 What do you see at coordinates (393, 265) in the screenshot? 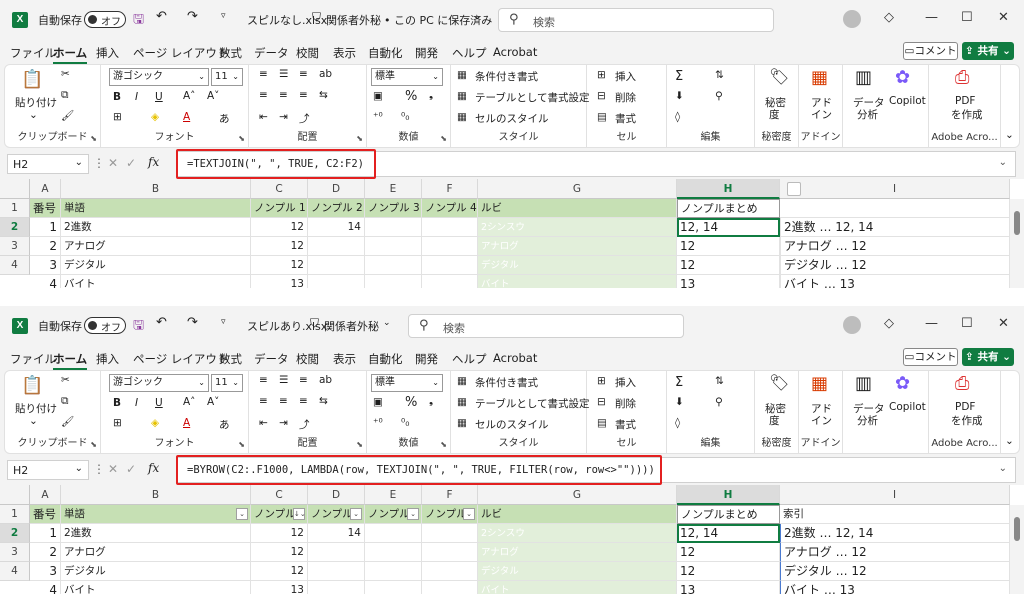
I see `cell-E4` at bounding box center [393, 265].